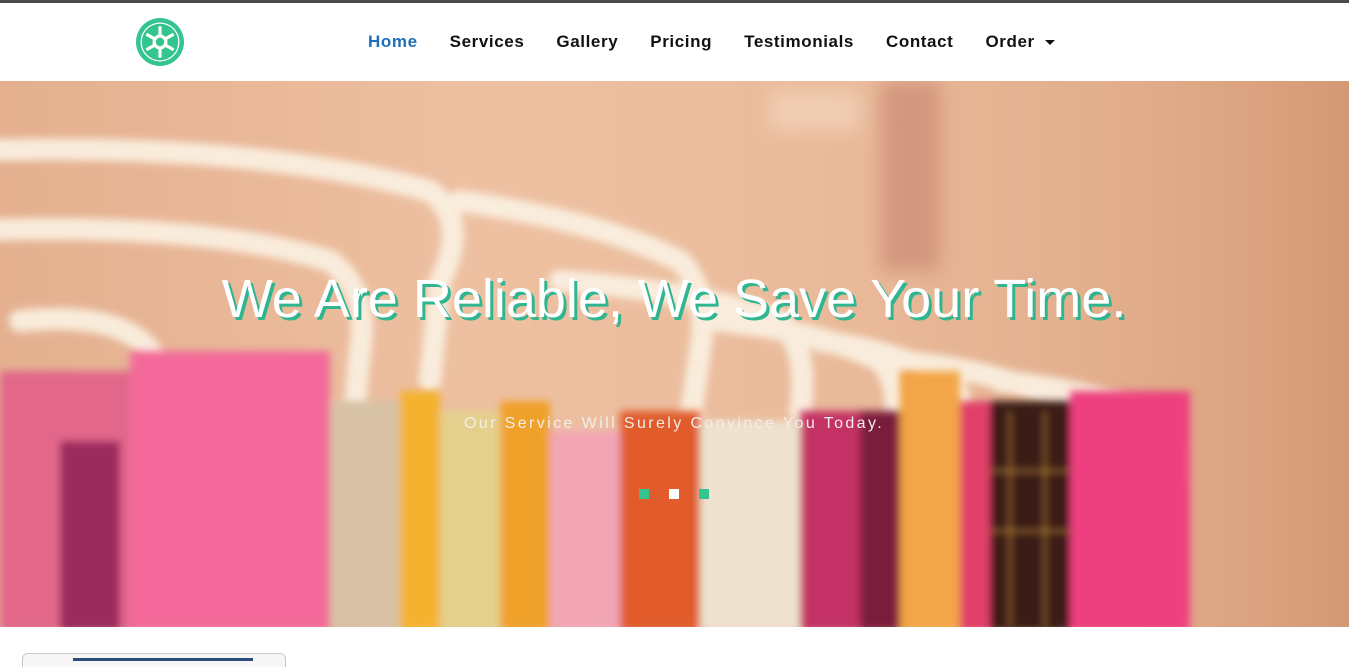 This screenshot has height=667, width=1349. I want to click on nav-order-label: Order, so click(1010, 41).